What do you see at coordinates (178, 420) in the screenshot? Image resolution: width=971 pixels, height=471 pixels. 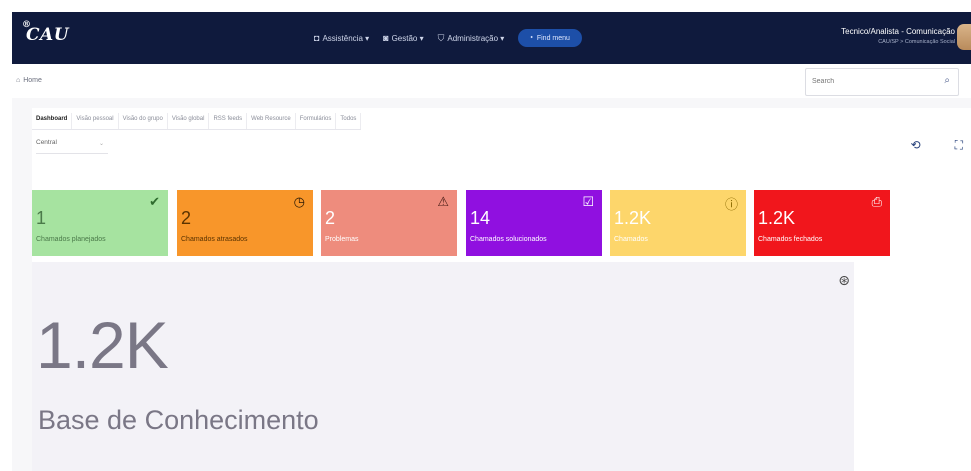 I see `knowledge-base-label: Base de Conhecimento` at bounding box center [178, 420].